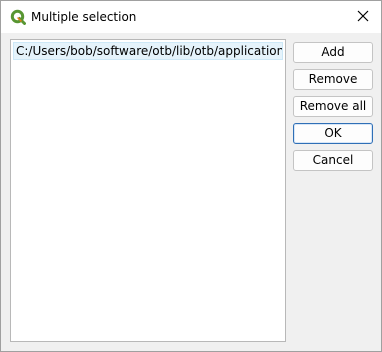 This screenshot has width=382, height=352. What do you see at coordinates (18, 17) in the screenshot?
I see `qgis-logo-icon` at bounding box center [18, 17].